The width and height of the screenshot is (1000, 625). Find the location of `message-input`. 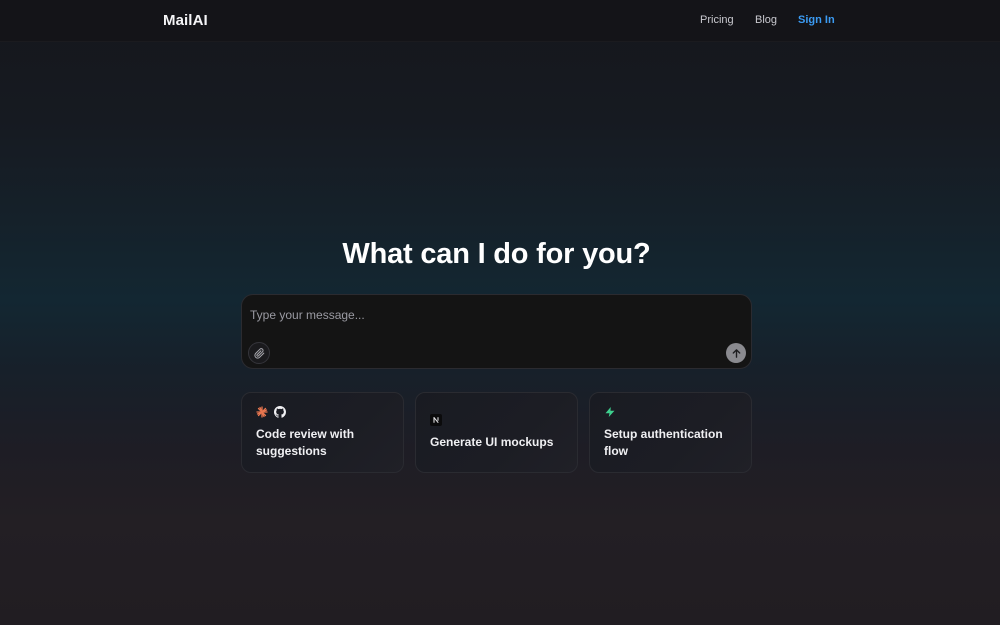

message-input is located at coordinates (485, 315).